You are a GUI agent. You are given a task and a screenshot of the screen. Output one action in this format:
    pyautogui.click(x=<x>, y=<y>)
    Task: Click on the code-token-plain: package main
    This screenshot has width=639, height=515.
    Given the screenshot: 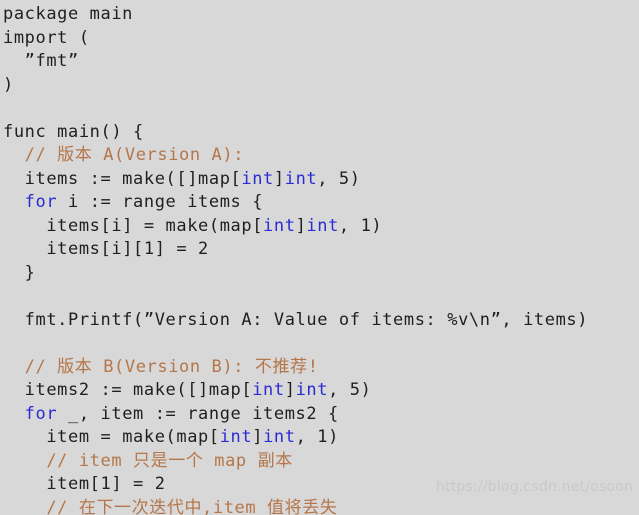 What is the action you would take?
    pyautogui.click(x=68, y=14)
    